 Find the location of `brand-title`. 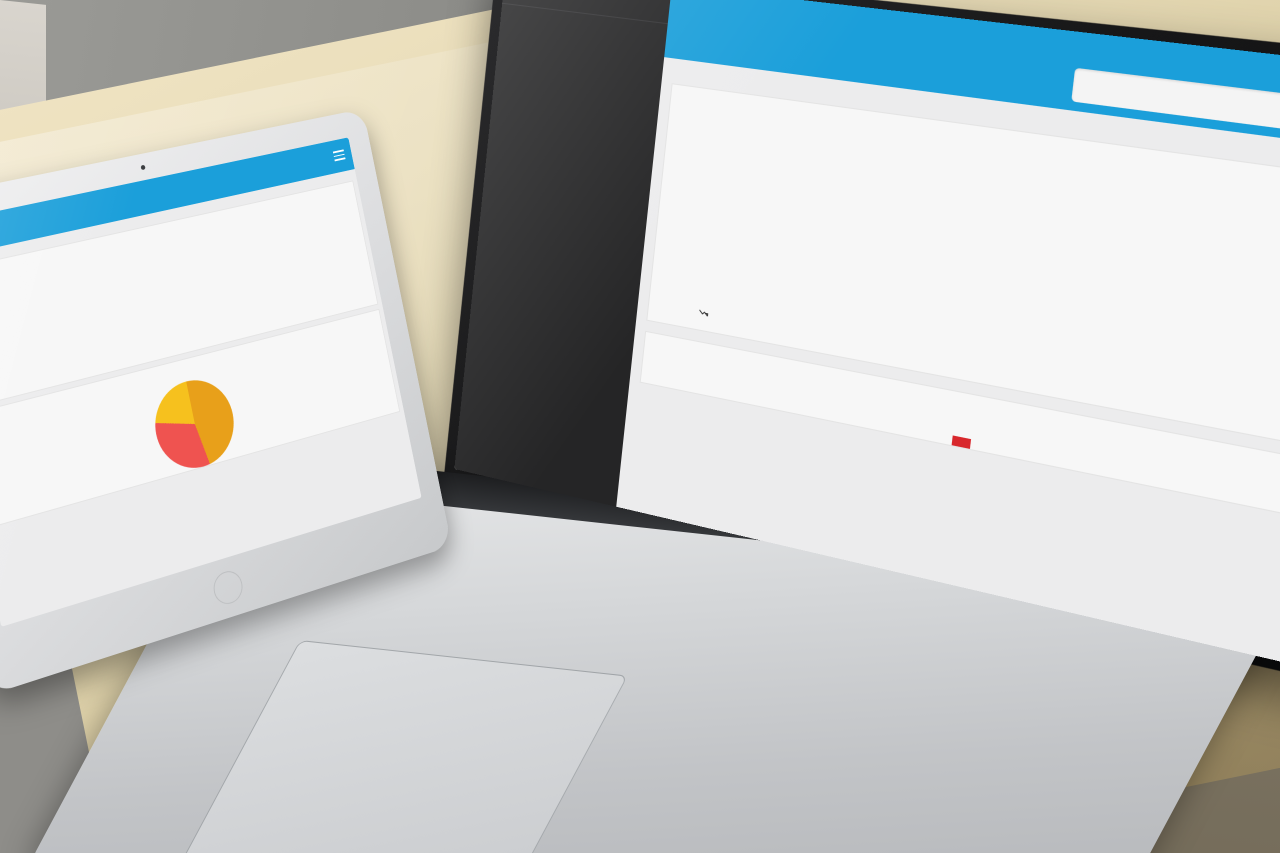

brand-title is located at coordinates (587, 1).